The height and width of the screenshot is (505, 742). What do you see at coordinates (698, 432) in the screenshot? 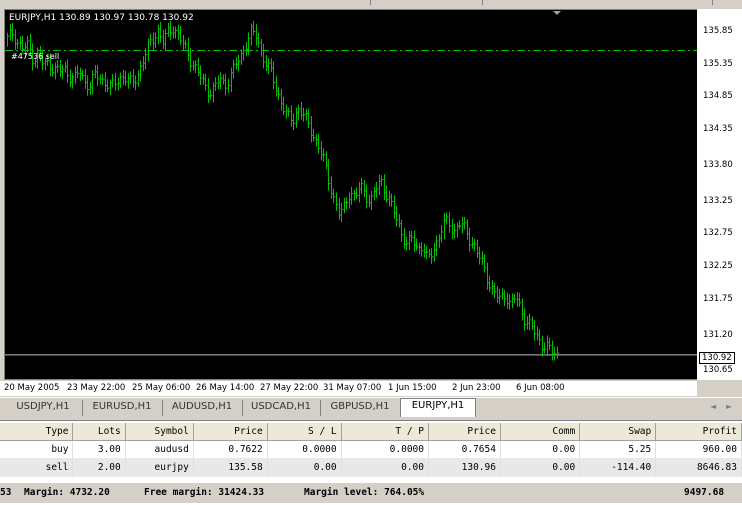
I see `col-profit: Profit` at bounding box center [698, 432].